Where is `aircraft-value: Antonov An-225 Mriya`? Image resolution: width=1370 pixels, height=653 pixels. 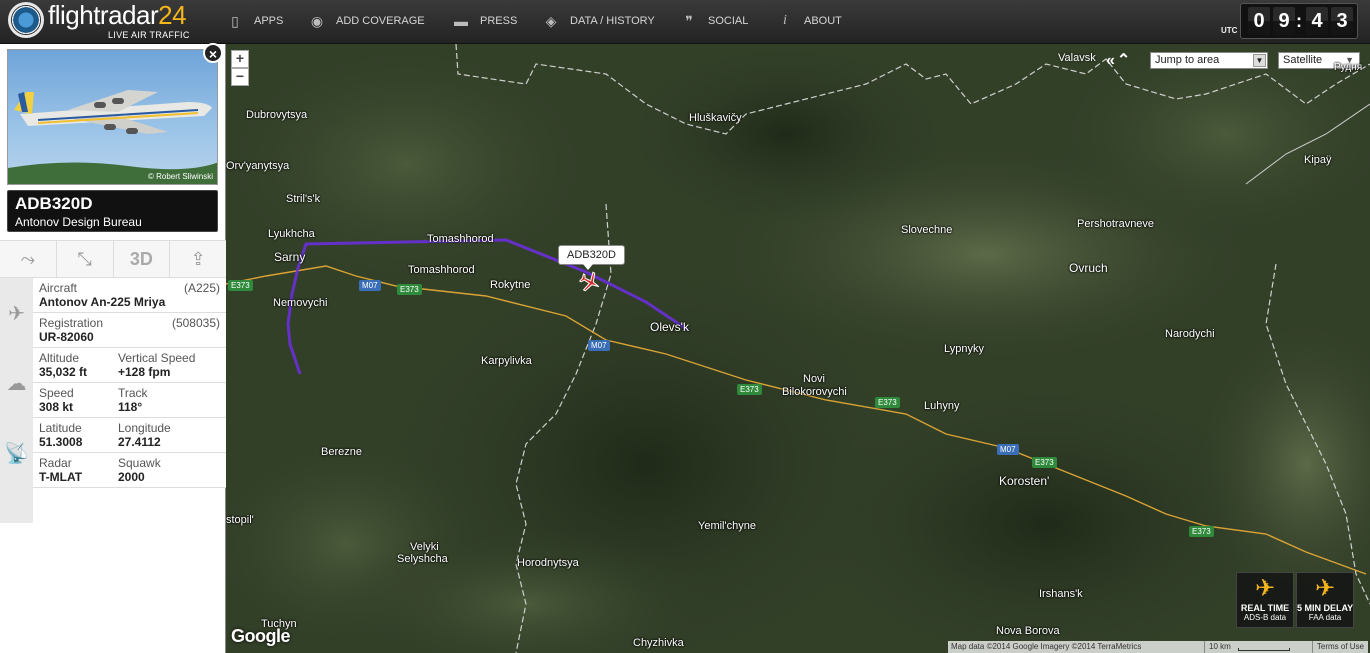
aircraft-value: Antonov An-225 Mriya is located at coordinates (102, 302).